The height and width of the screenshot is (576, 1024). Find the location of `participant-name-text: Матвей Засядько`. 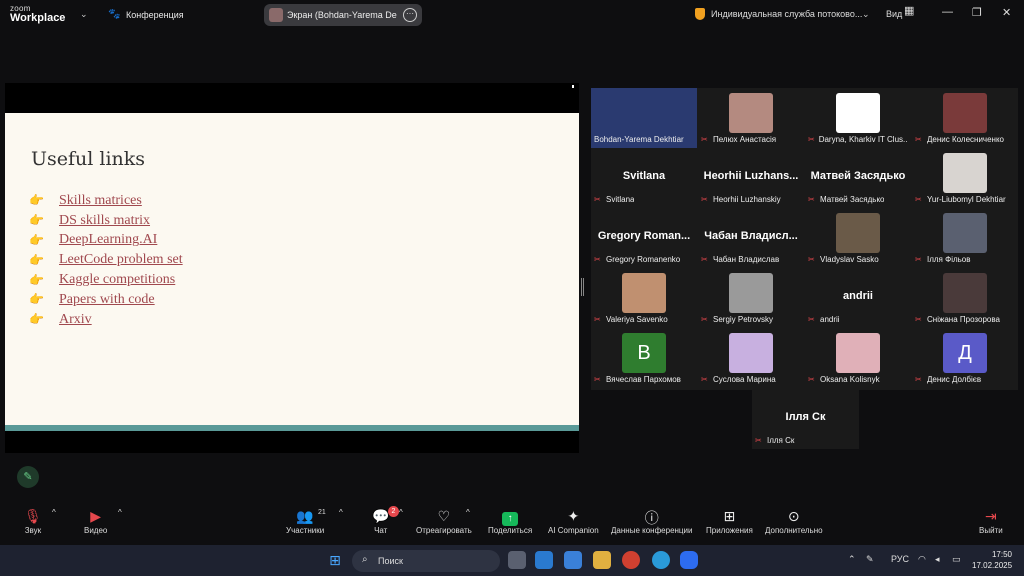

participant-name-text: Матвей Засядько is located at coordinates (852, 199).